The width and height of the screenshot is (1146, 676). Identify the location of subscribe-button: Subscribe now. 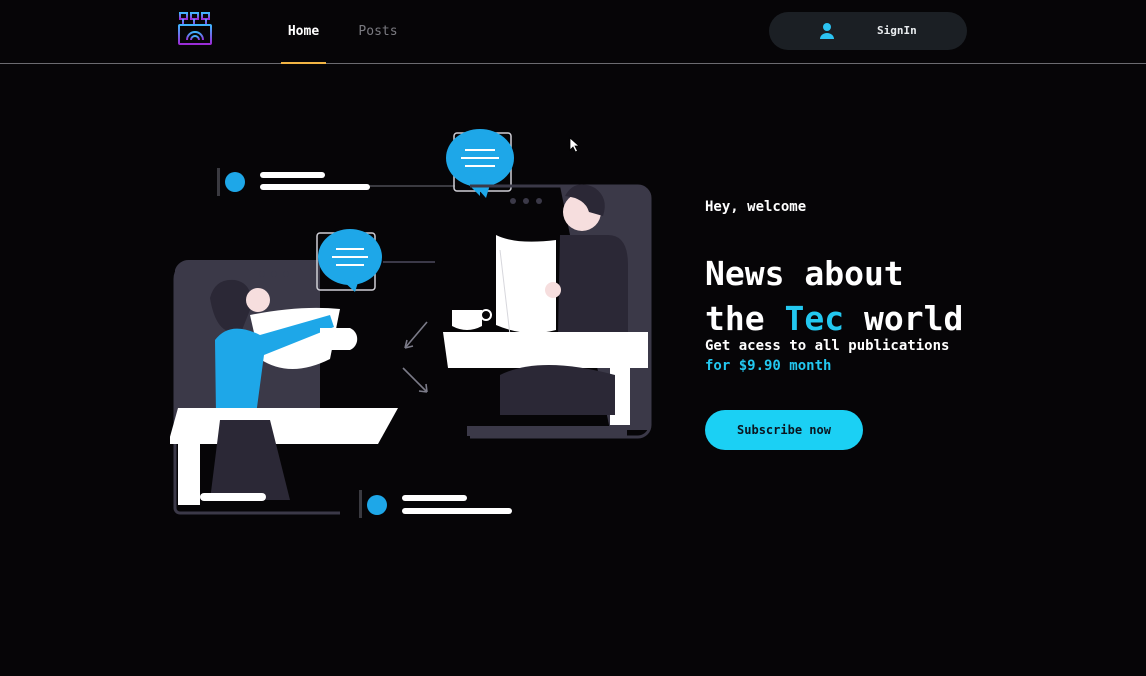
(784, 430).